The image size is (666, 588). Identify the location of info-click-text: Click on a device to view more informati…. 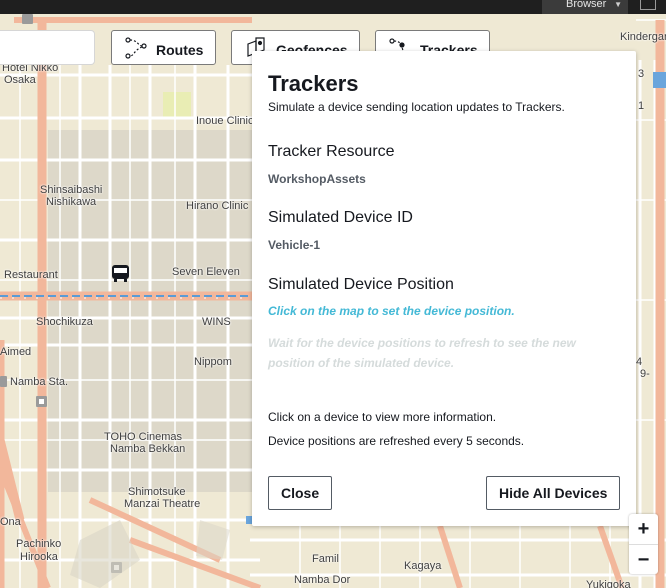
(382, 417).